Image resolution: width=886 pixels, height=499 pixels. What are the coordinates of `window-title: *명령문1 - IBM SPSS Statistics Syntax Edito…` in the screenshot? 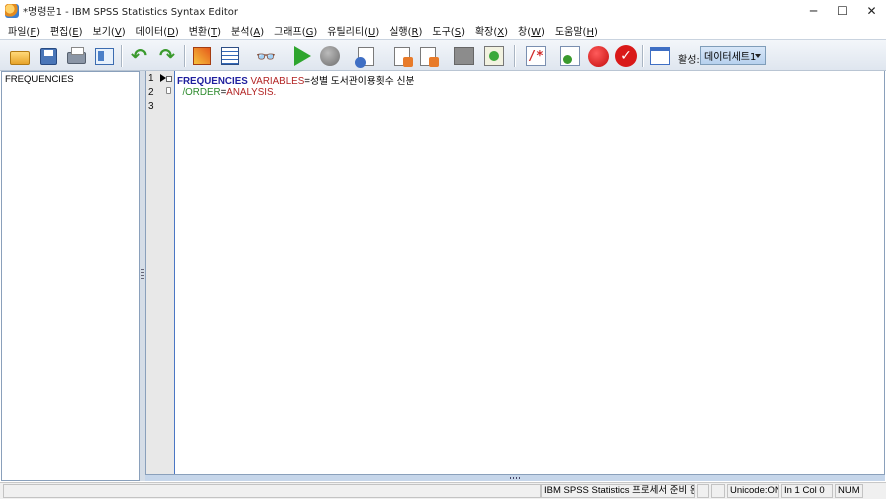 It's located at (131, 12).